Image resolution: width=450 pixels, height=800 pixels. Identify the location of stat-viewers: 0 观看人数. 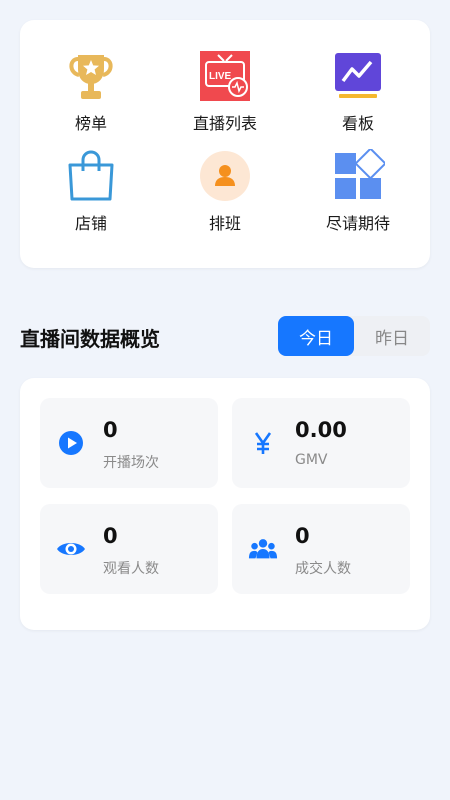
(129, 549).